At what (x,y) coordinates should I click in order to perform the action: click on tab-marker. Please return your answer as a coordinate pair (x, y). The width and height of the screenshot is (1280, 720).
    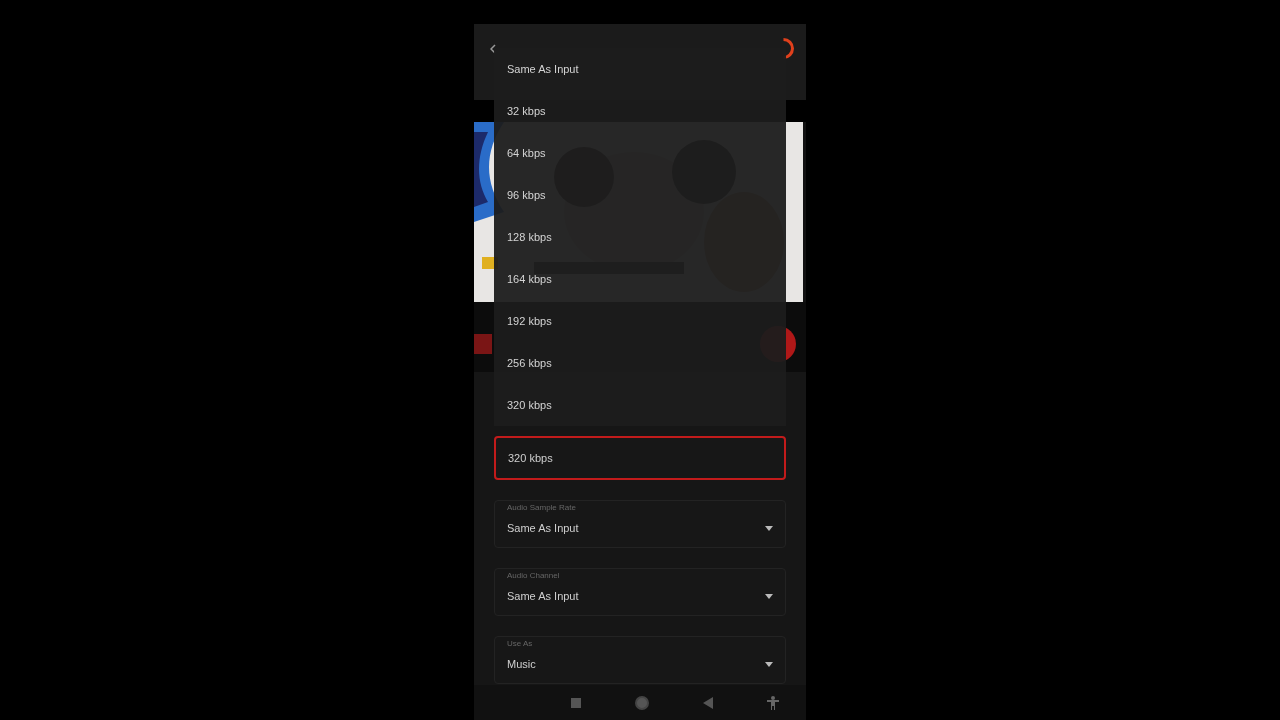
    Looking at the image, I should click on (483, 344).